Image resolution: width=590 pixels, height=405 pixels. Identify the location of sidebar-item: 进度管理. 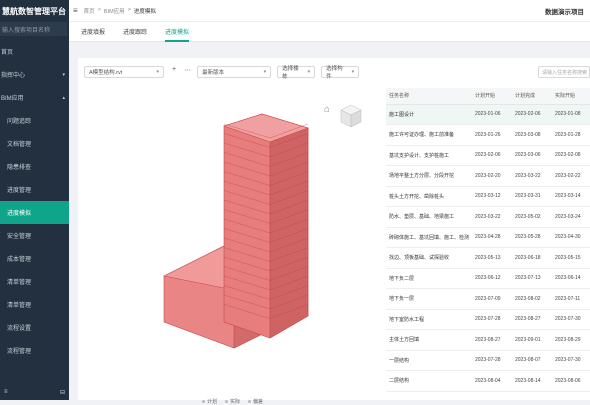
(34, 189).